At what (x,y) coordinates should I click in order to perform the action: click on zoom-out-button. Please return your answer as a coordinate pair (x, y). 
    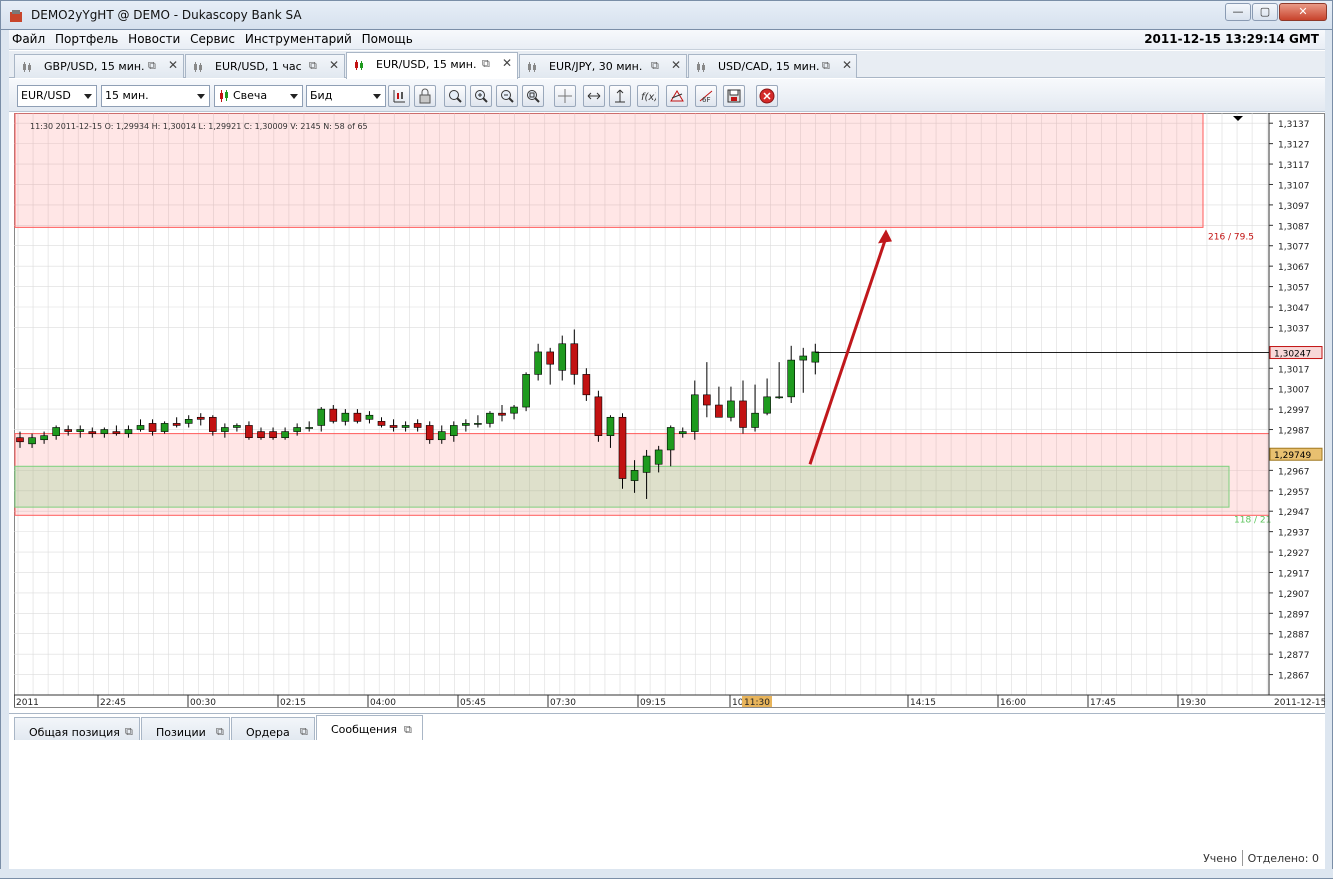
    Looking at the image, I should click on (507, 96).